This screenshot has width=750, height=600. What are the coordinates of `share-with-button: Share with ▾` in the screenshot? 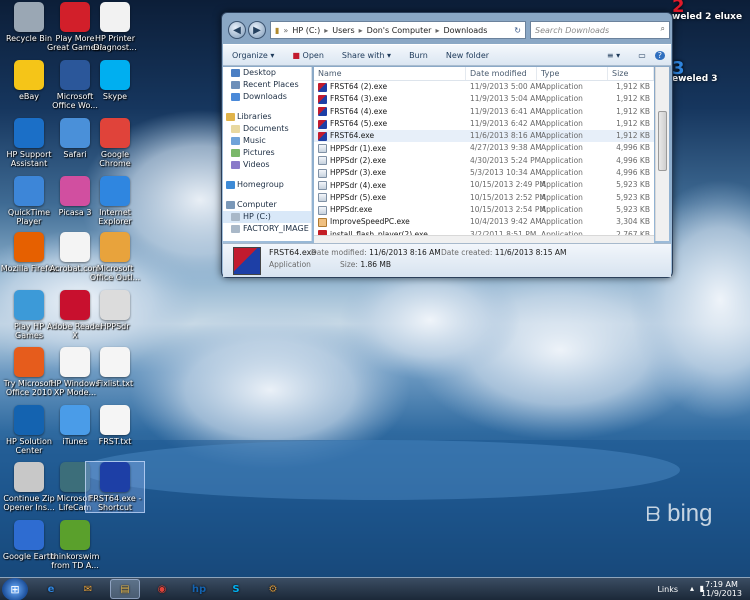 It's located at (366, 55).